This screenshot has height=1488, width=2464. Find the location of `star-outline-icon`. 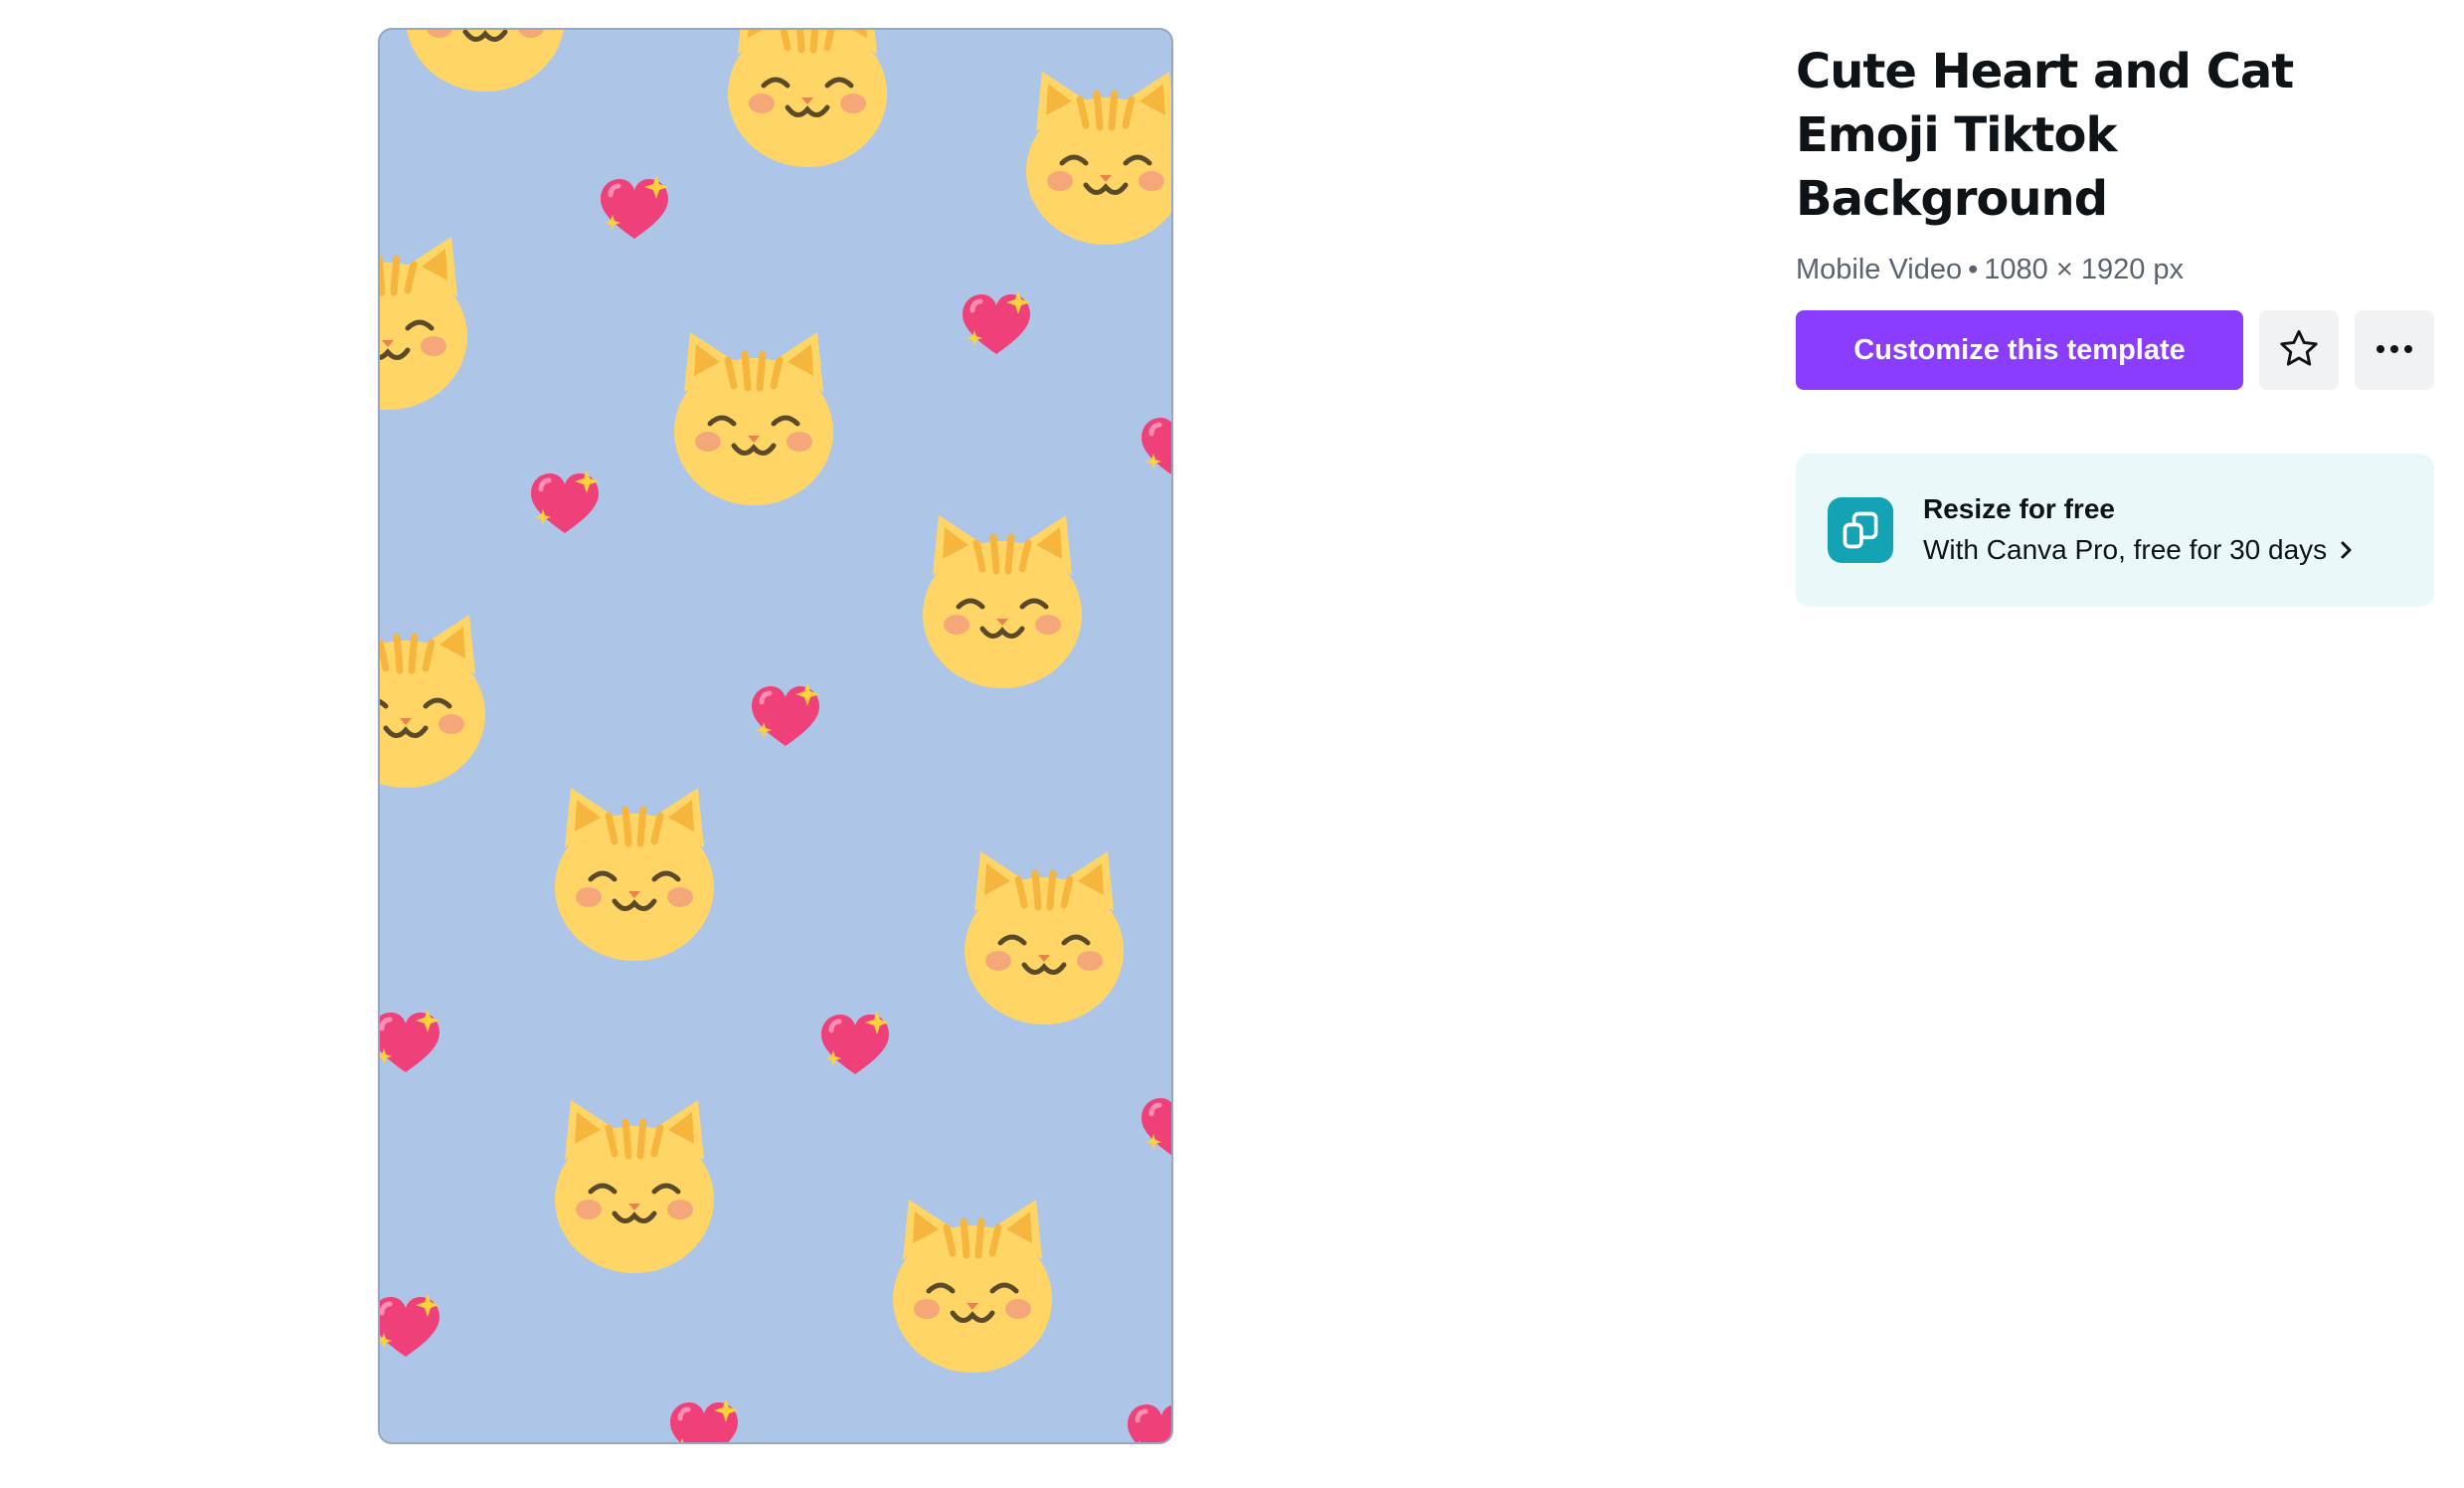

star-outline-icon is located at coordinates (2299, 350).